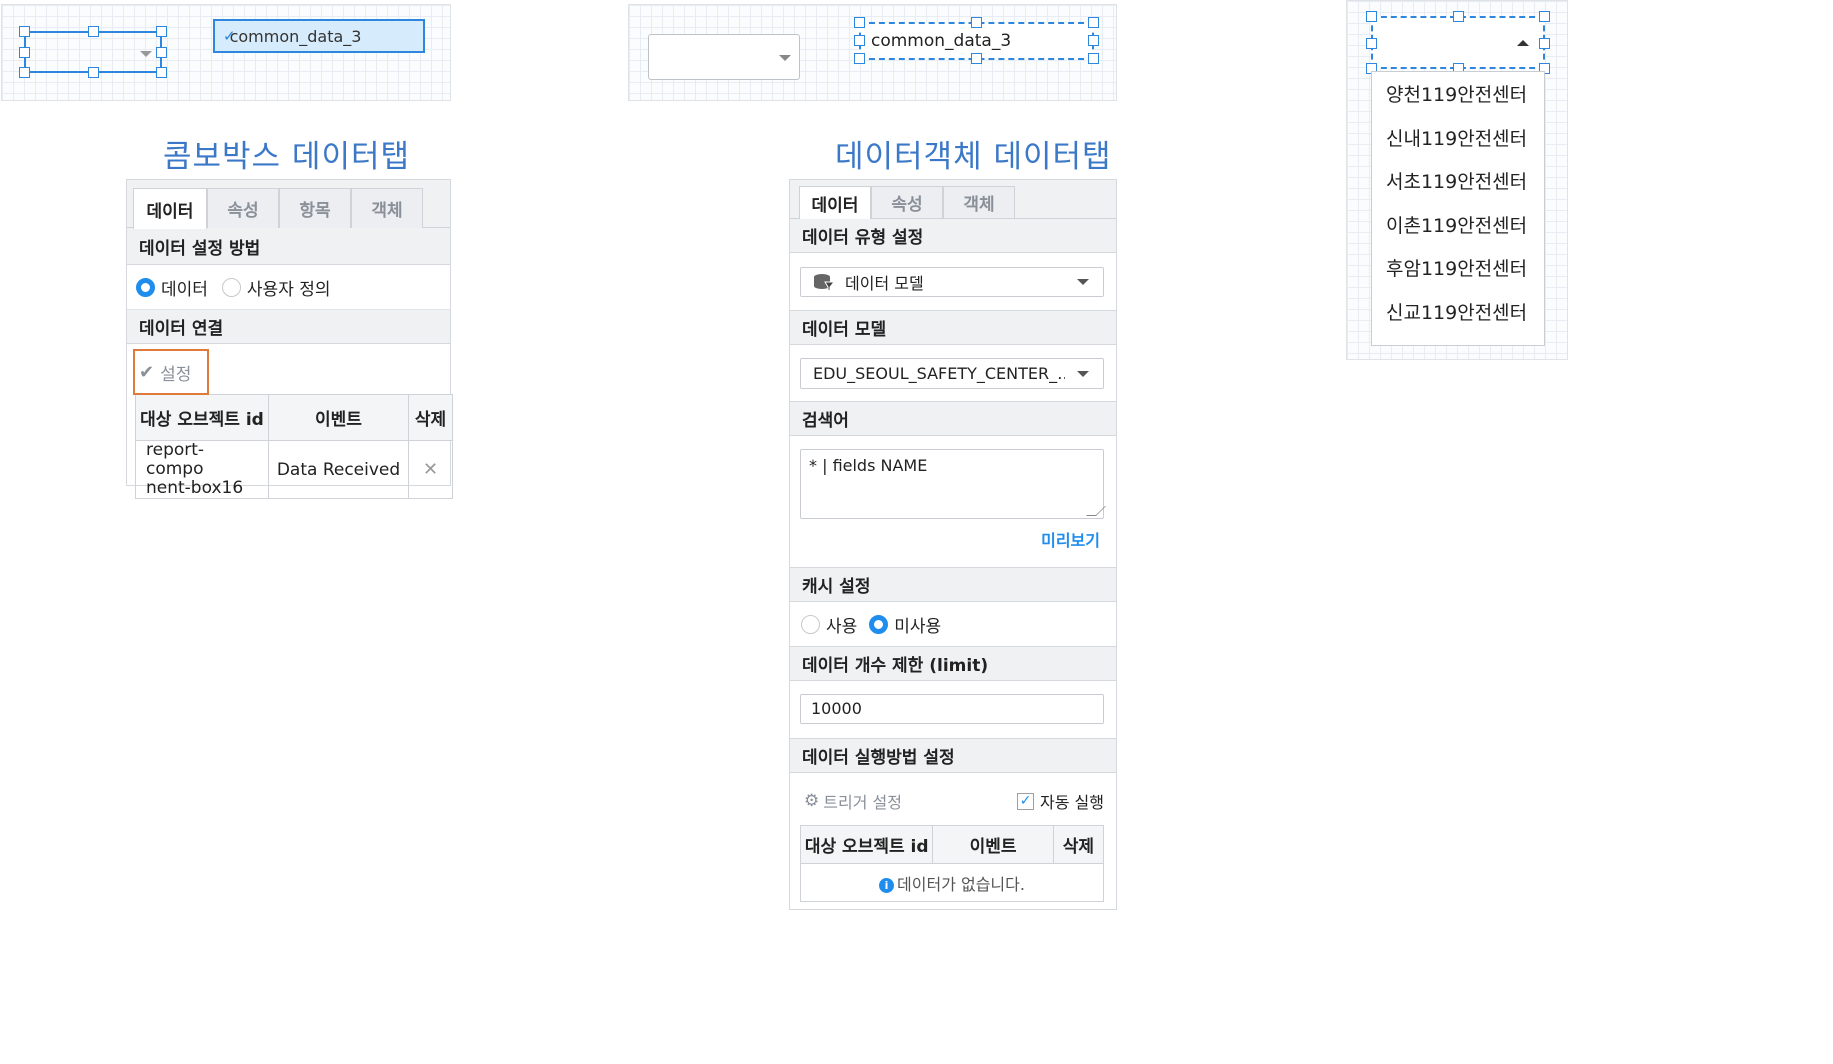 Image resolution: width=1833 pixels, height=1064 pixels. Describe the element at coordinates (287, 157) in the screenshot. I see `section-title-combobox: 콤보박스 데이터탭` at that location.